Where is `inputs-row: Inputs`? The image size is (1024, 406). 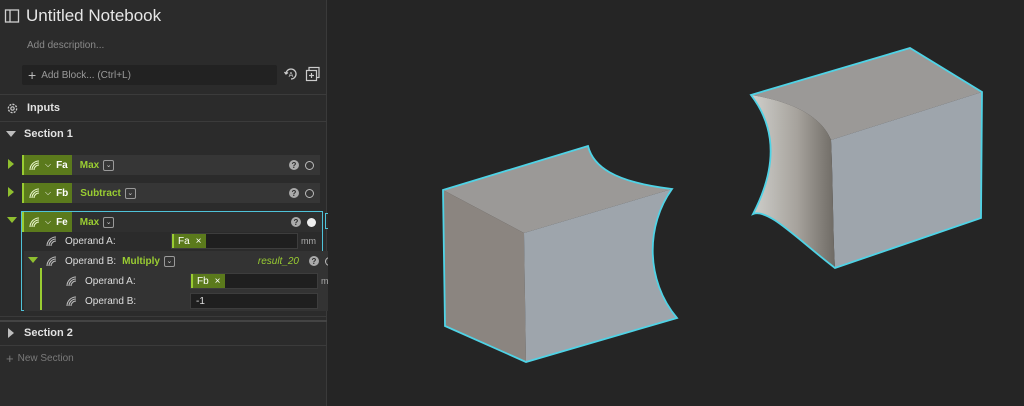
inputs-row: Inputs is located at coordinates (33, 108).